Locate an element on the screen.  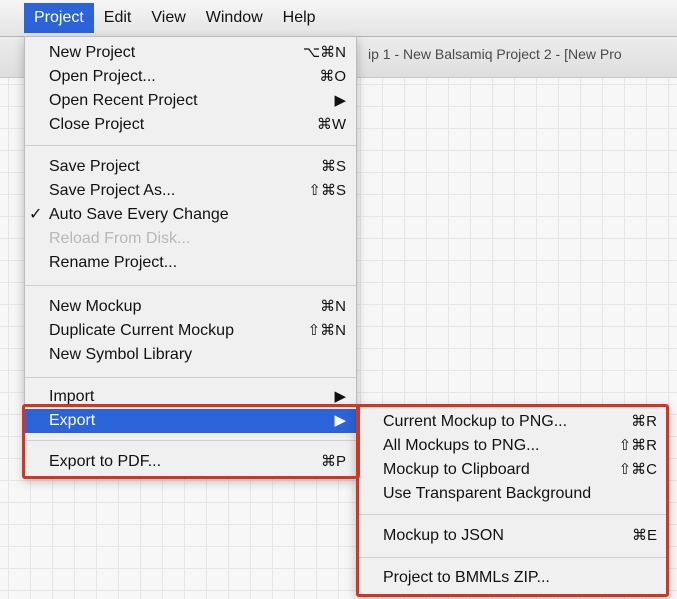
menu-item-shortcut: ⌘R is located at coordinates (644, 421).